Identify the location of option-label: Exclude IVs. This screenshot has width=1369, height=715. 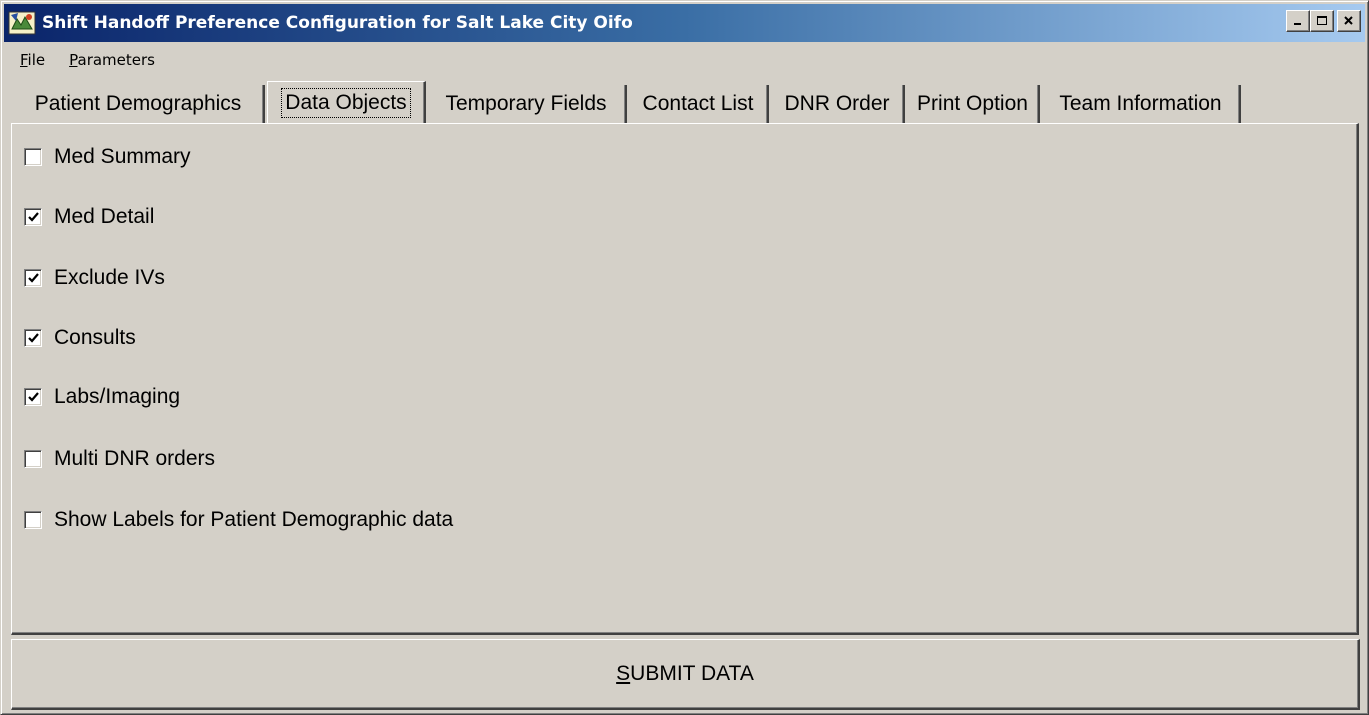
(109, 277).